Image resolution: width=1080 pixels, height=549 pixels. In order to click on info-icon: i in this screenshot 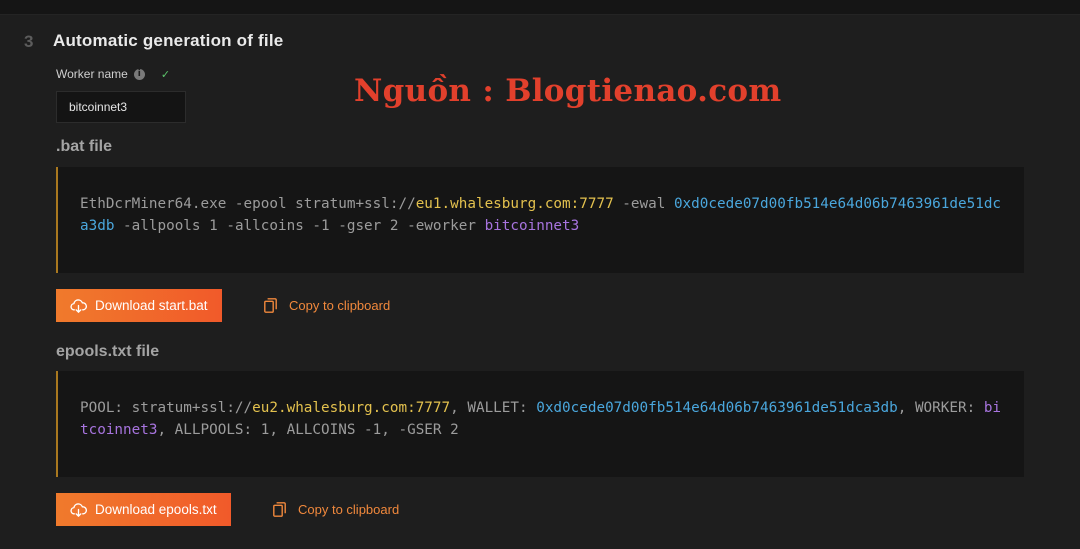, I will do `click(139, 74)`.